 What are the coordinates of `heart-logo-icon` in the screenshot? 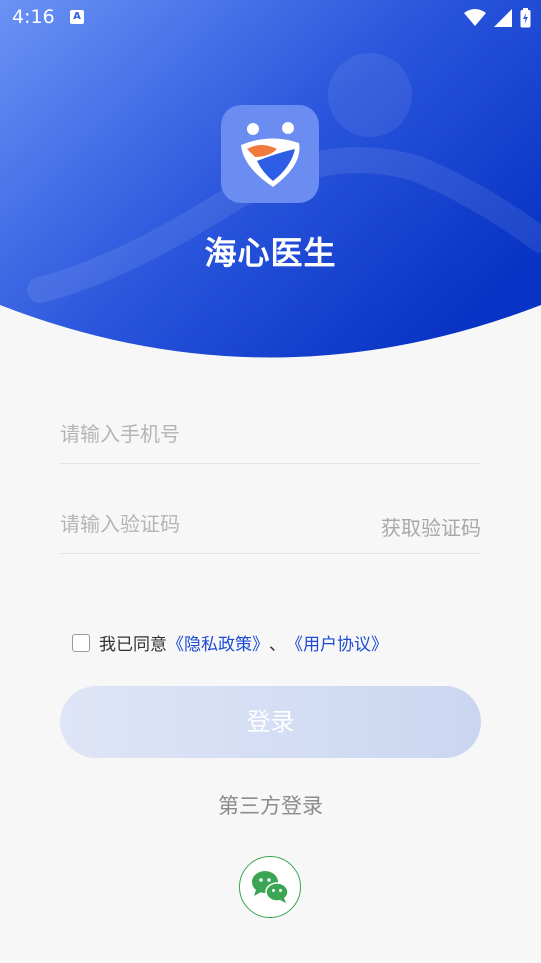 It's located at (270, 154).